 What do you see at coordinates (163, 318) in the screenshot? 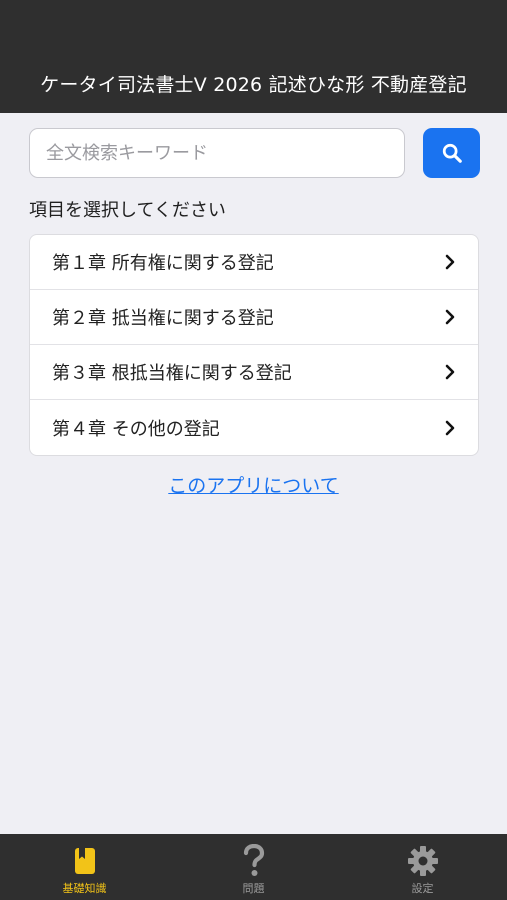
I see `chapter-label: 第２章 抵当権に関する登記` at bounding box center [163, 318].